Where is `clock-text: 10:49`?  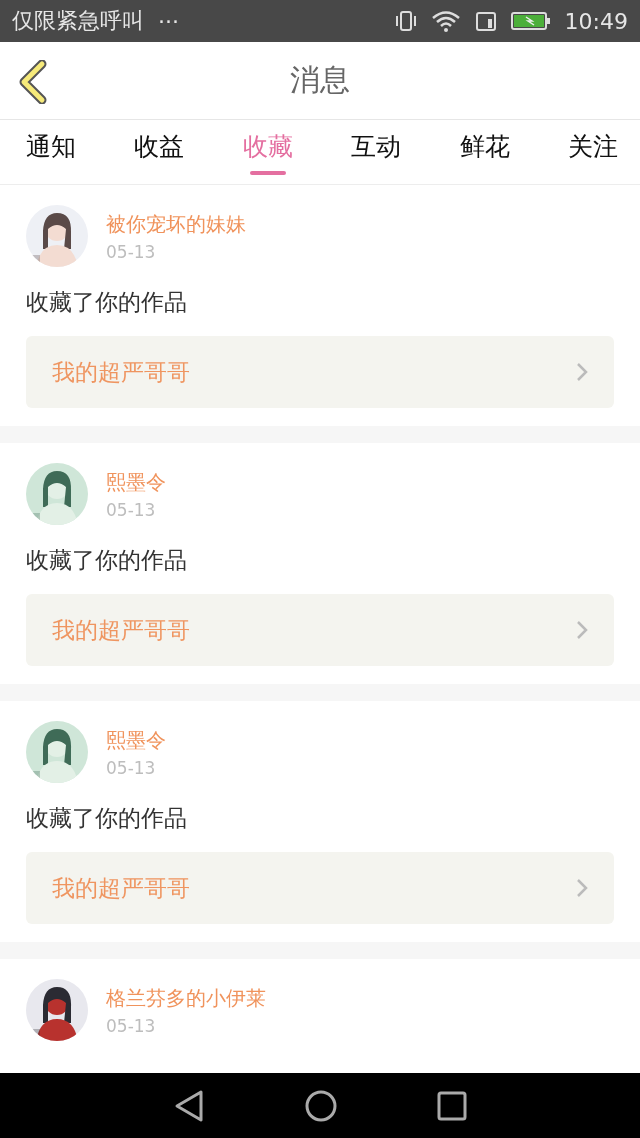
clock-text: 10:49 is located at coordinates (596, 21).